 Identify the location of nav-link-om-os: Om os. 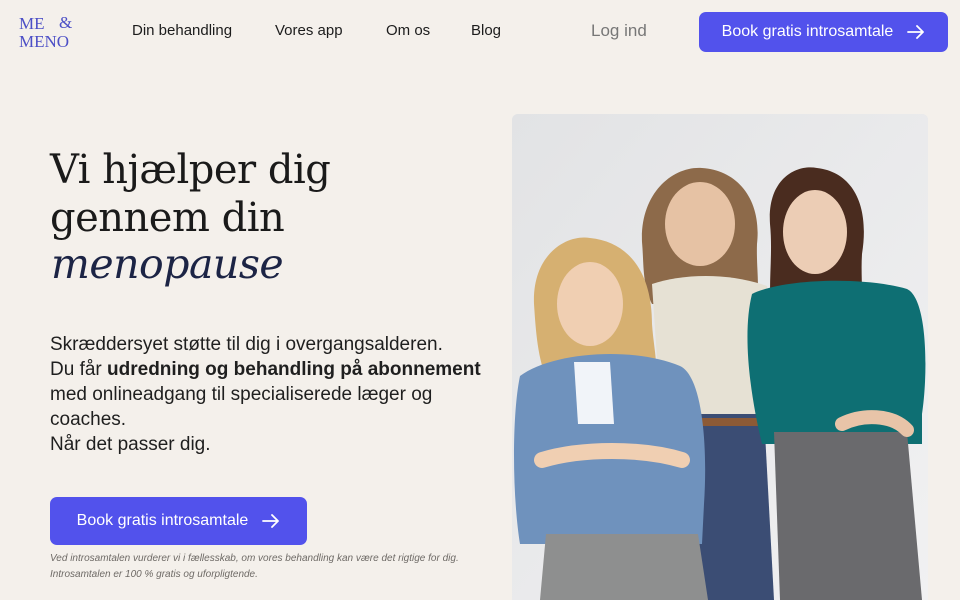
(408, 30).